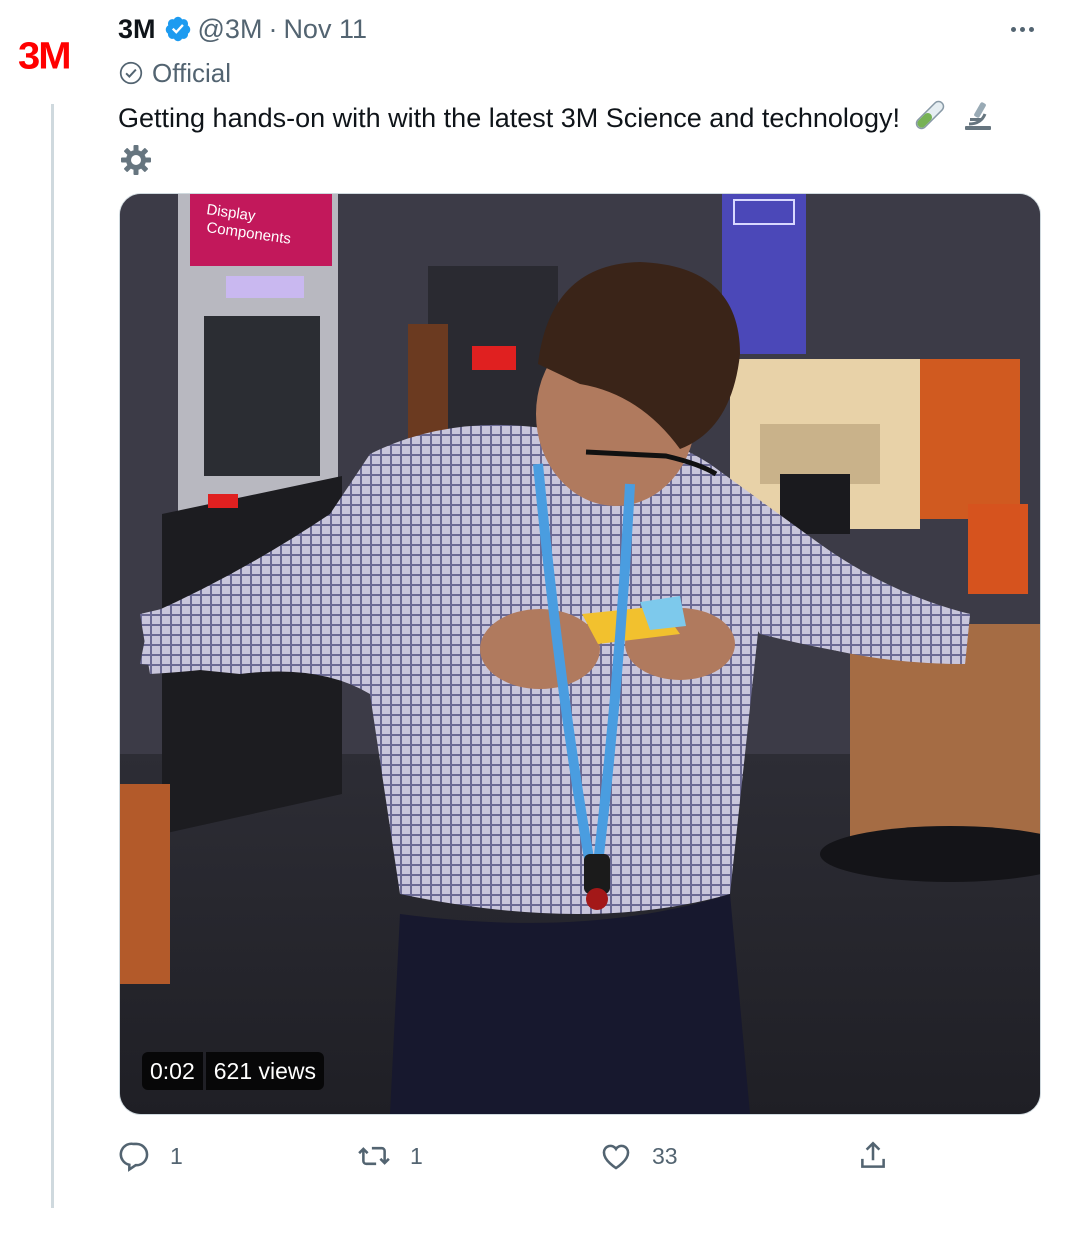 The image size is (1092, 1244). I want to click on reply-button: 1, so click(150, 1156).